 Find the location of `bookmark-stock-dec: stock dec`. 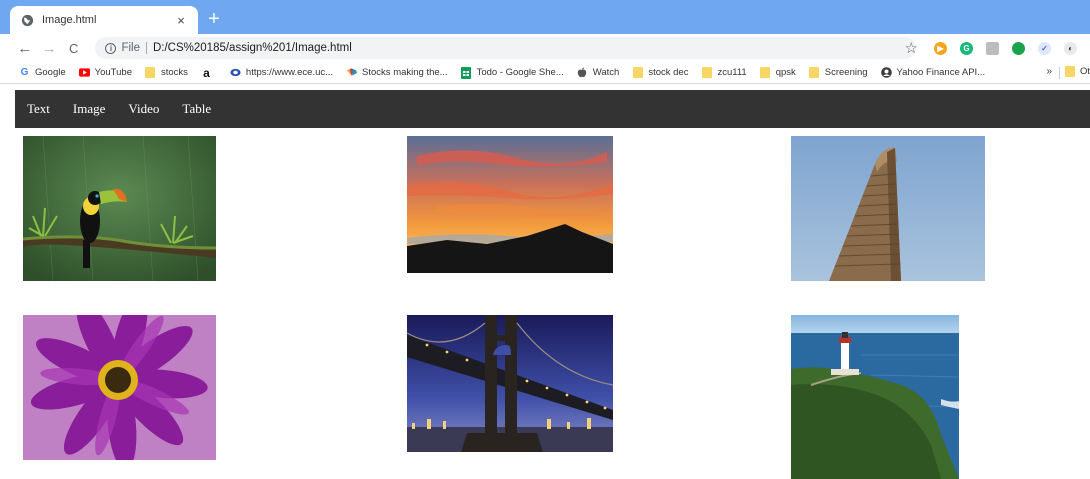

bookmark-stock-dec: stock dec is located at coordinates (660, 72).